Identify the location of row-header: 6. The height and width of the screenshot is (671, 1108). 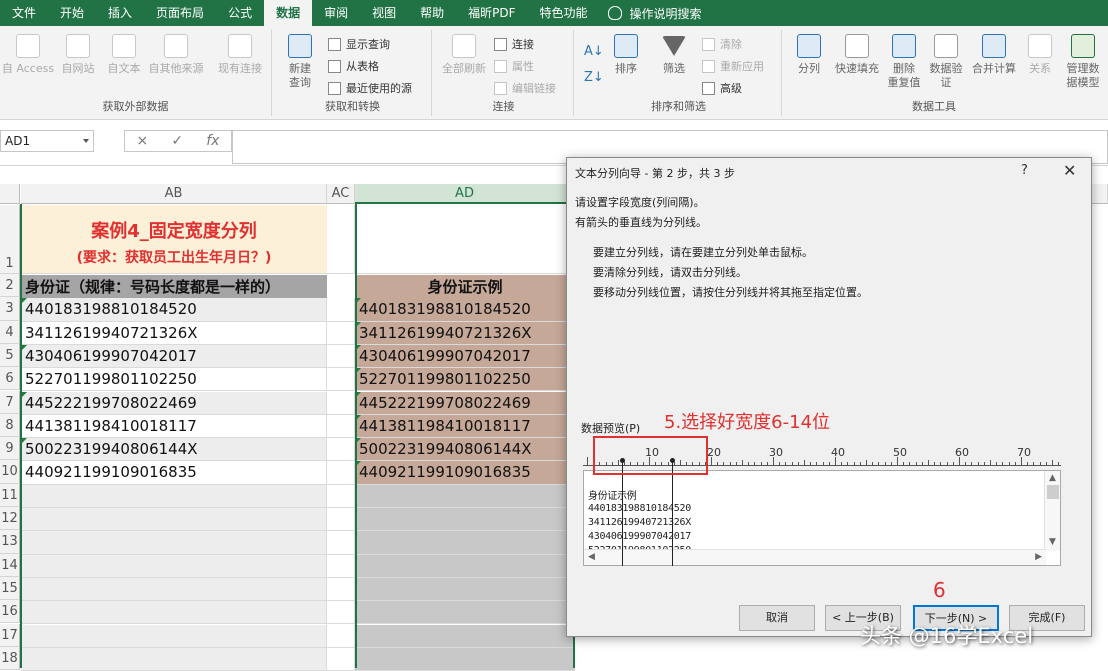
(10, 379).